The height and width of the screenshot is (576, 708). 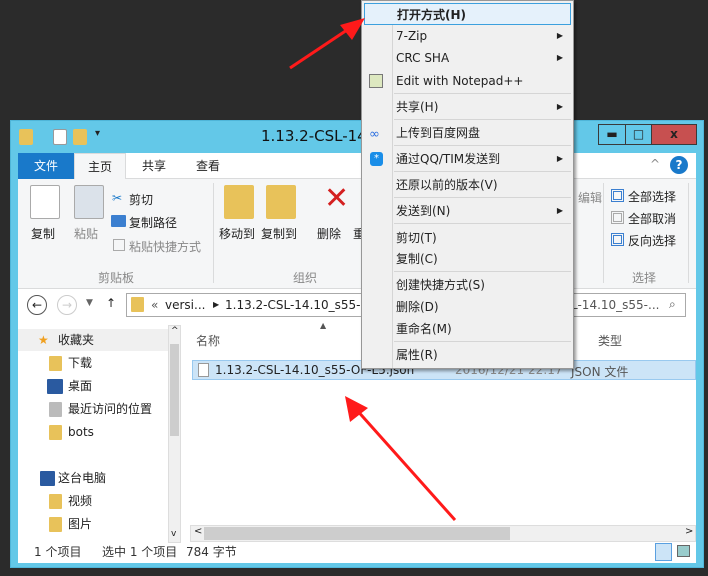 I want to click on arrow-to-file, so click(x=401, y=458).